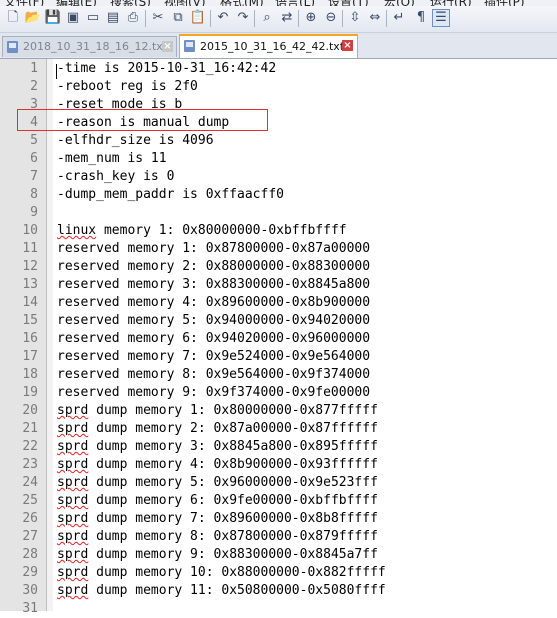 This screenshot has height=618, width=557. What do you see at coordinates (214, 248) in the screenshot?
I see `line-text: reserved memory 1: 0x87800000-0x87a00000` at bounding box center [214, 248].